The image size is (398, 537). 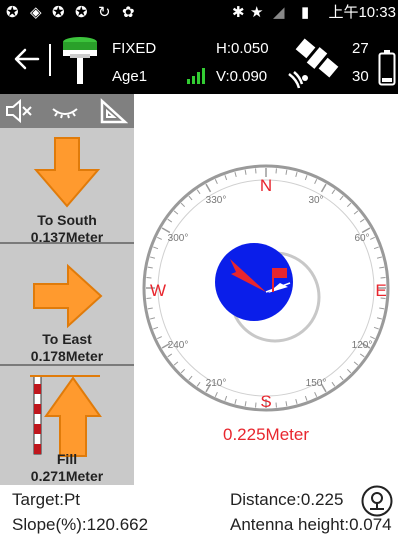 I want to click on arrow-up-fill-icon, so click(x=66, y=416).